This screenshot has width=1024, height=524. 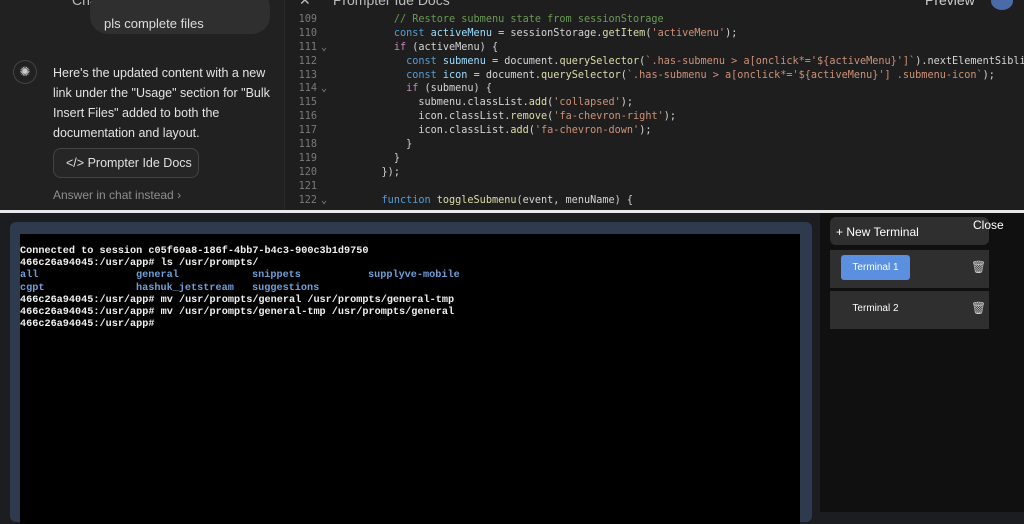 I want to click on line-number: 111, so click(x=307, y=47).